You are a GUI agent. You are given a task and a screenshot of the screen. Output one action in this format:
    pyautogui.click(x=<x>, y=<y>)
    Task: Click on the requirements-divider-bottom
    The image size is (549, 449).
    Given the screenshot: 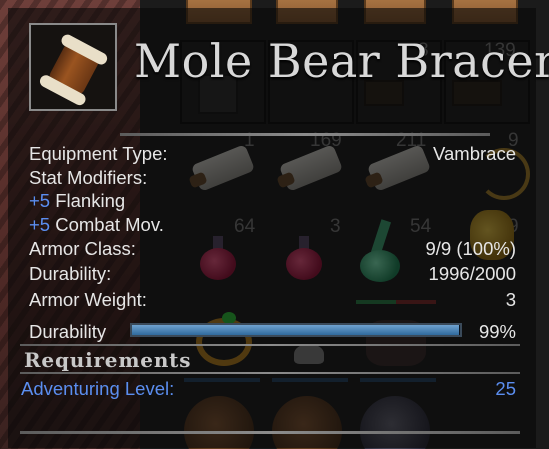 What is the action you would take?
    pyautogui.click(x=270, y=373)
    